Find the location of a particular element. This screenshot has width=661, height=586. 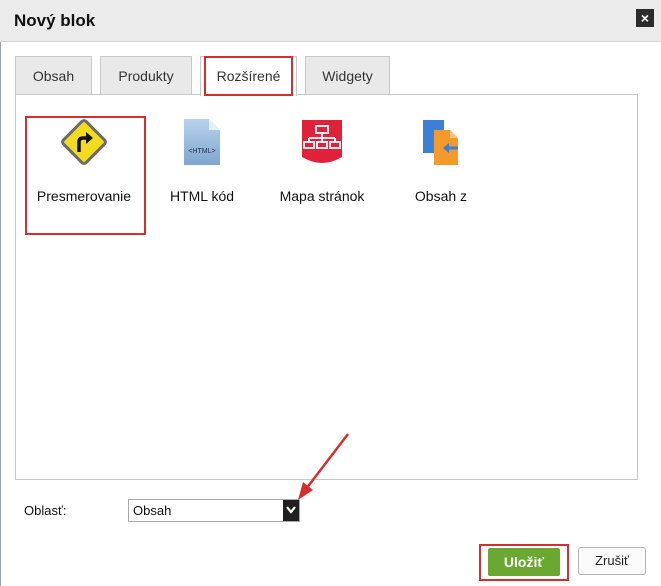

close-icon: × is located at coordinates (645, 18).